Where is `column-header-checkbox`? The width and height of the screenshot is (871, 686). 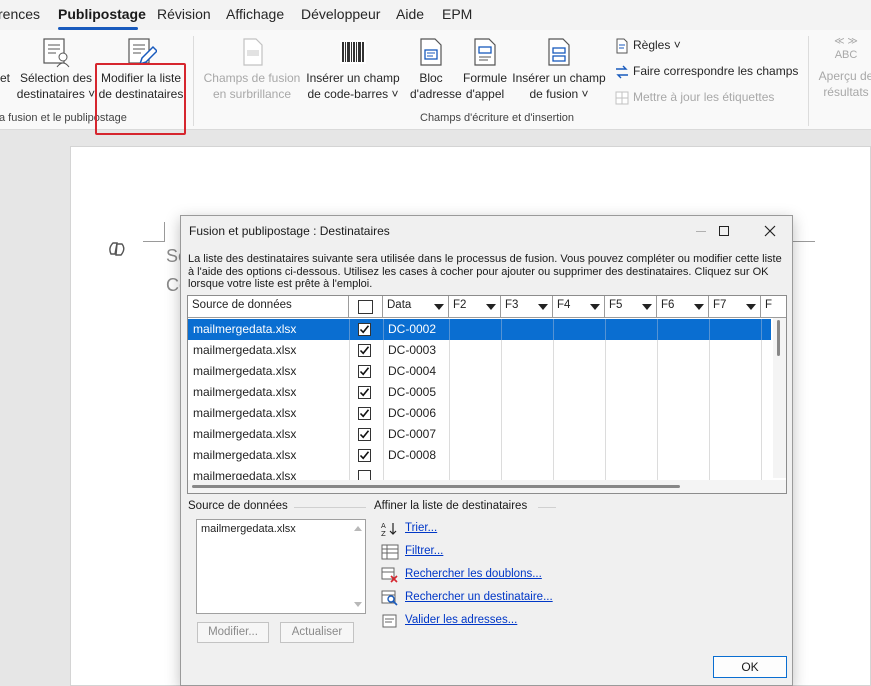 column-header-checkbox is located at coordinates (366, 307).